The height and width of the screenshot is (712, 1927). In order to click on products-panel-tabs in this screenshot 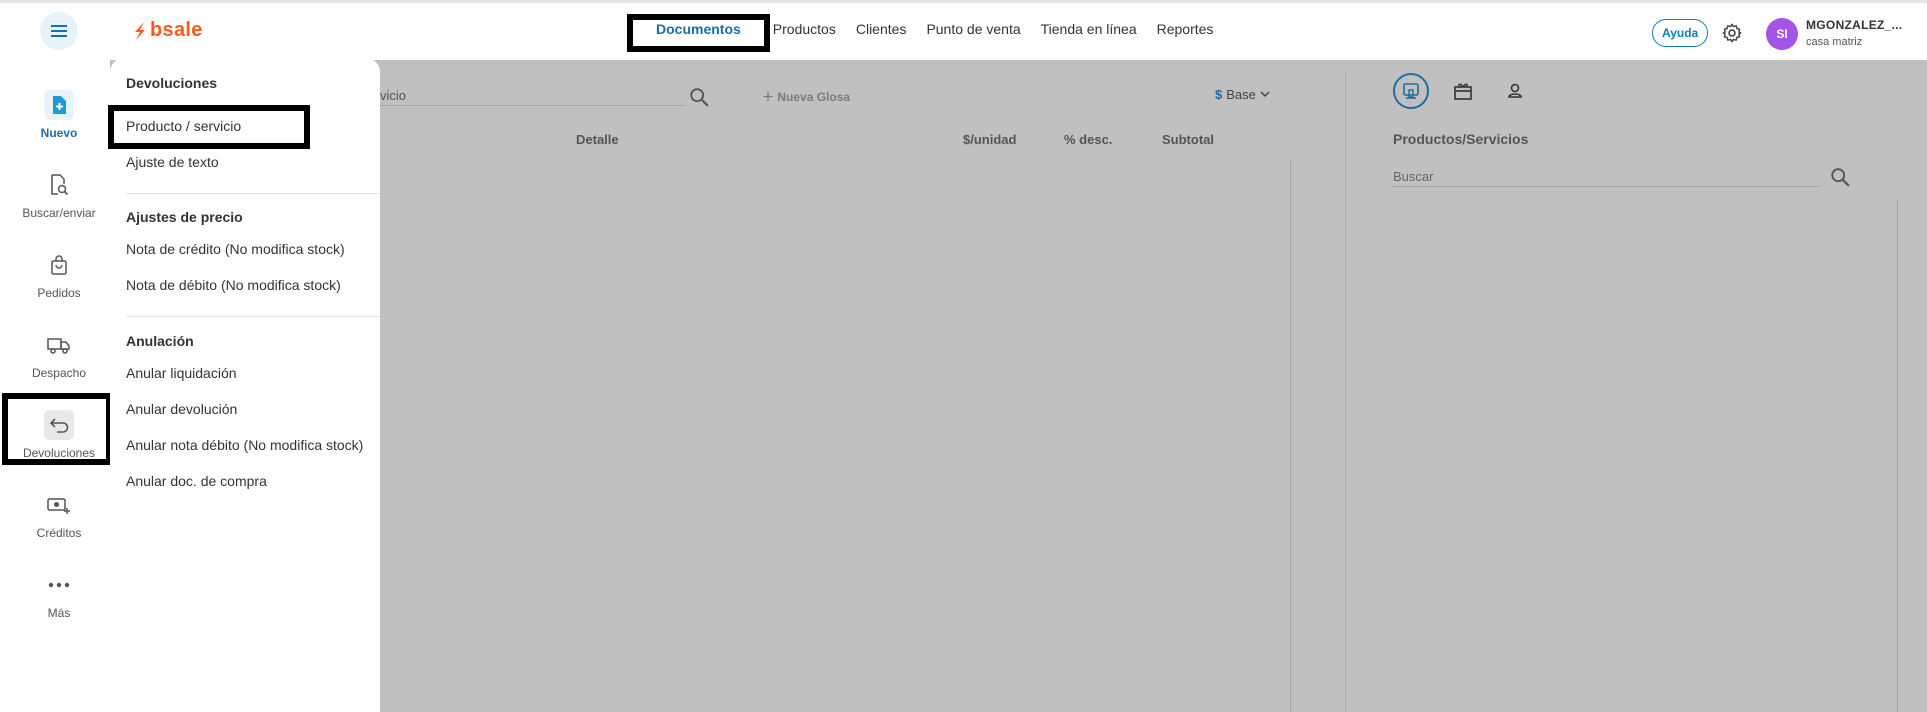, I will do `click(1463, 91)`.